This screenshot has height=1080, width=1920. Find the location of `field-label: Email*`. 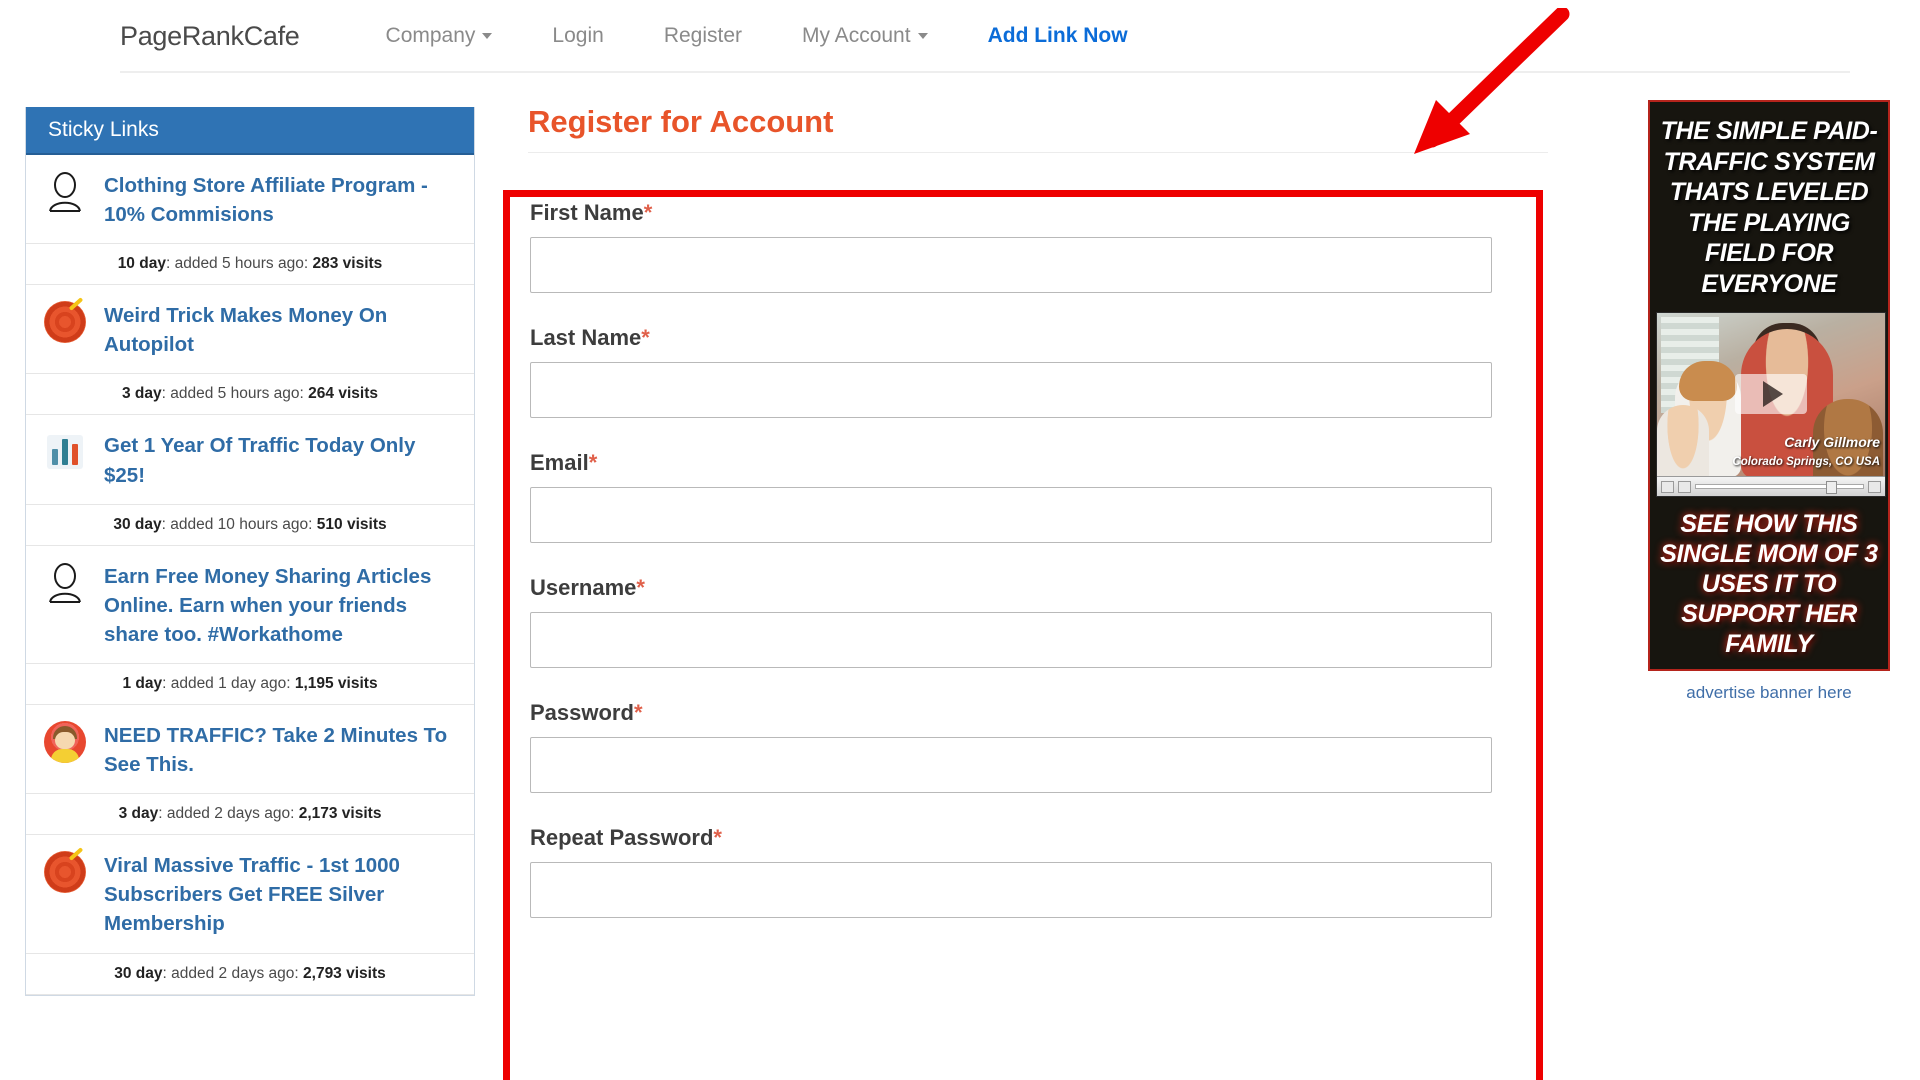

field-label: Email* is located at coordinates (1036, 463).